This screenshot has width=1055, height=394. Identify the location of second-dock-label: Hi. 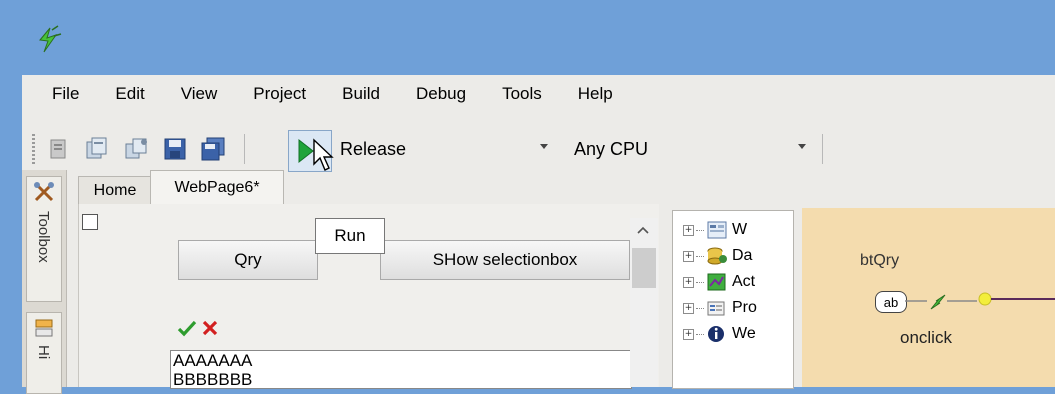
(43, 352).